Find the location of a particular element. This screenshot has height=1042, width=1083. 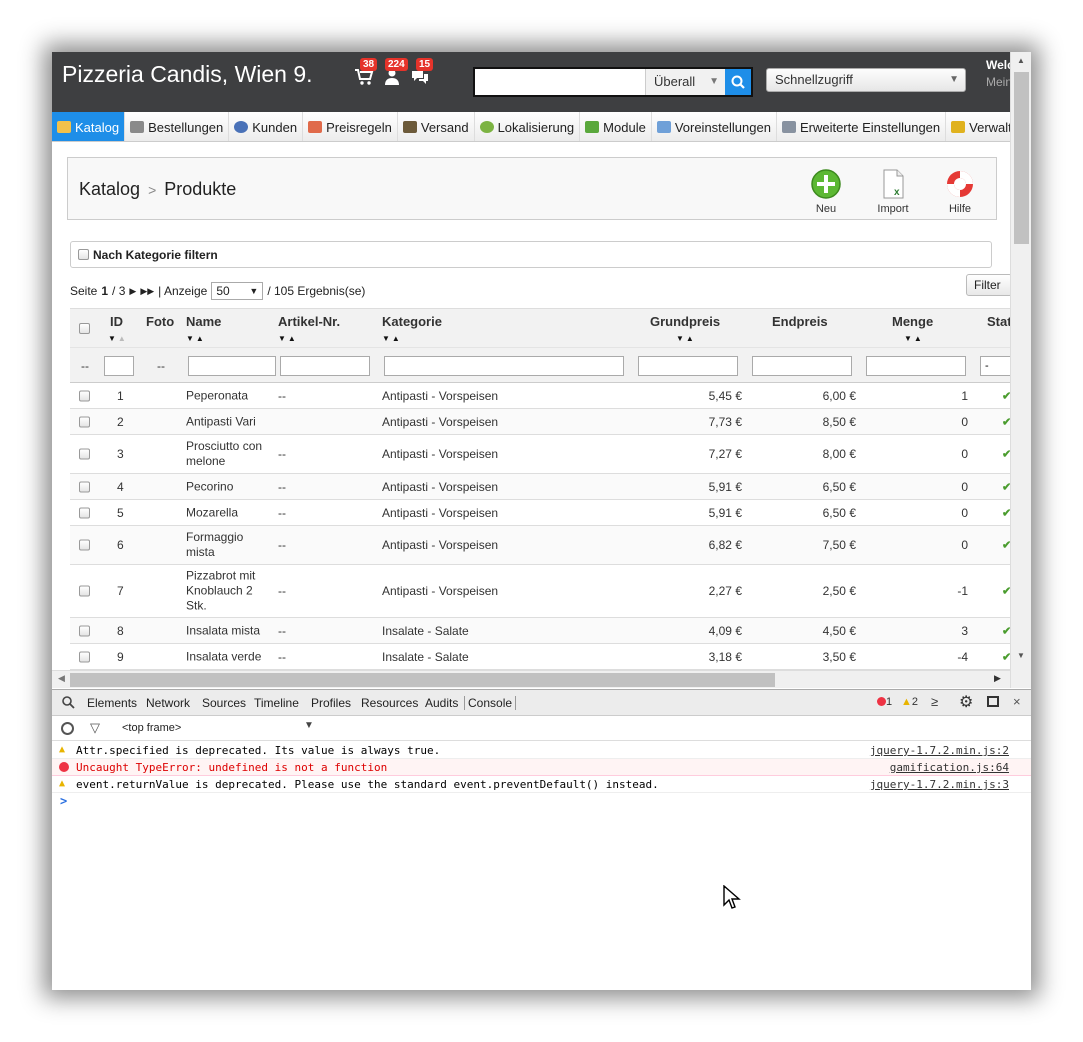

error-count-badge: 1 is located at coordinates (884, 702).